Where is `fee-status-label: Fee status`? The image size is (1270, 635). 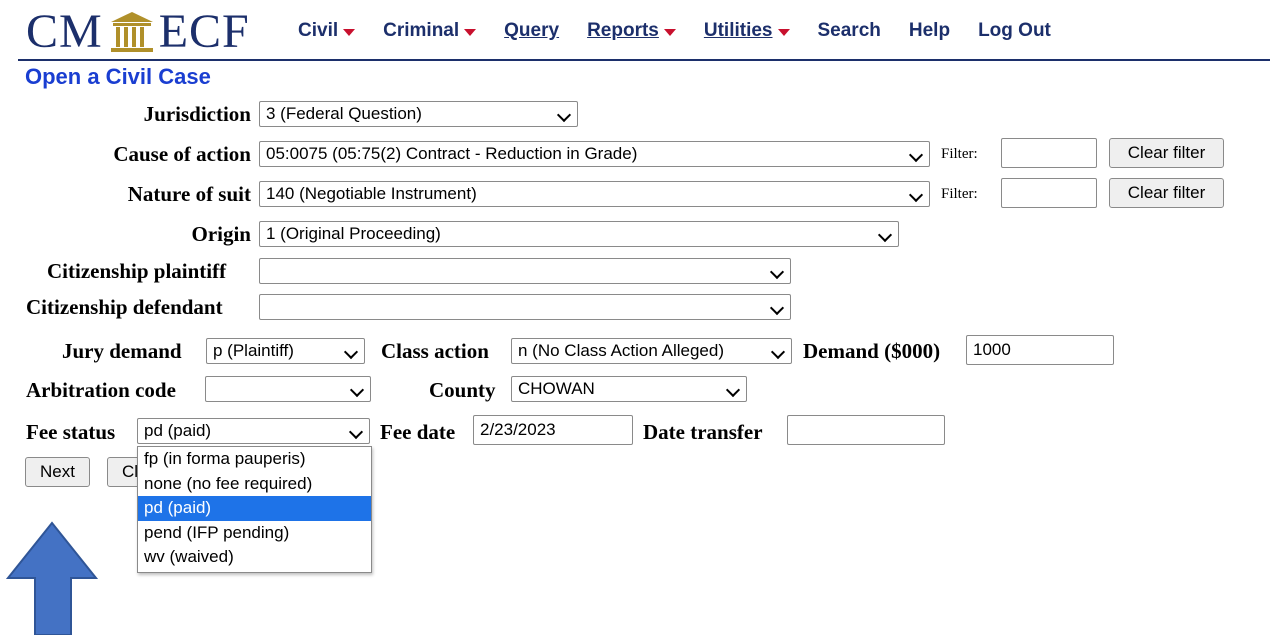 fee-status-label: Fee status is located at coordinates (71, 432).